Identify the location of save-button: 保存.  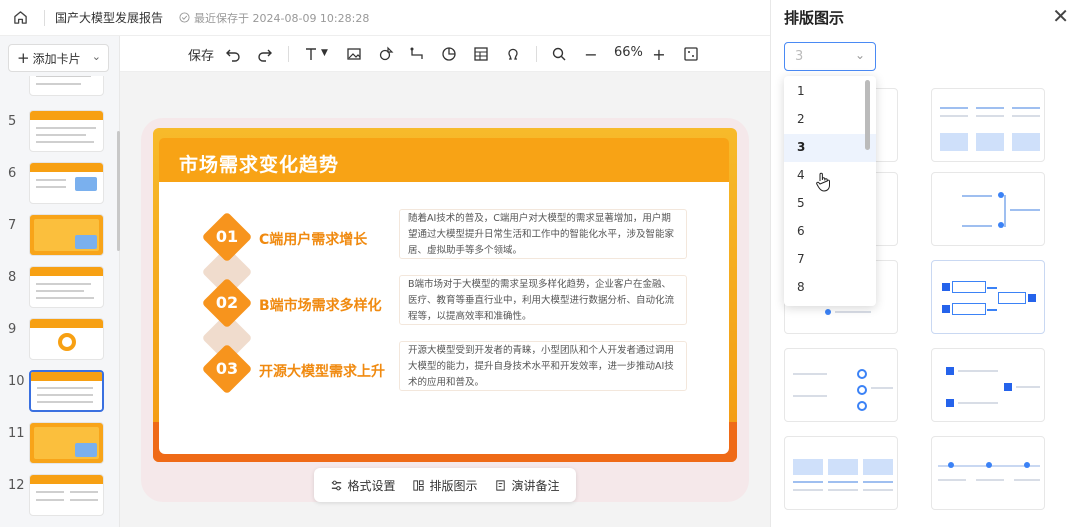
(201, 54).